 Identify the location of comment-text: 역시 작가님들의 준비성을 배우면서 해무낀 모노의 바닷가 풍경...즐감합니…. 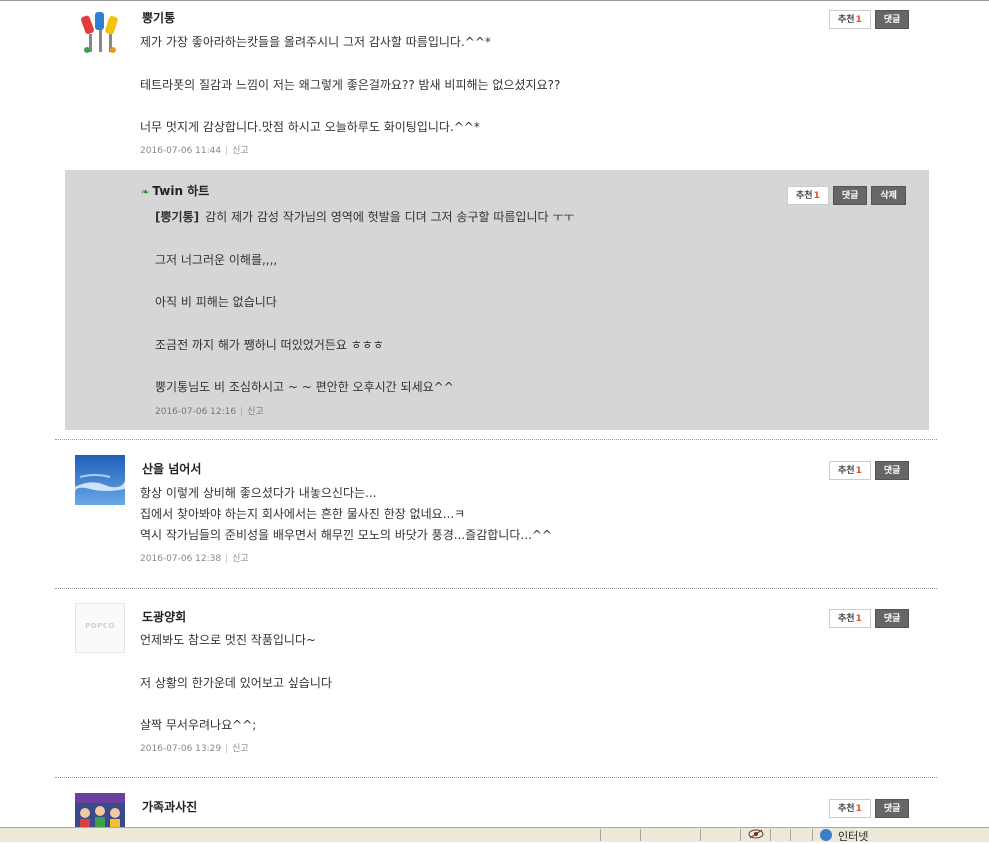
(346, 535).